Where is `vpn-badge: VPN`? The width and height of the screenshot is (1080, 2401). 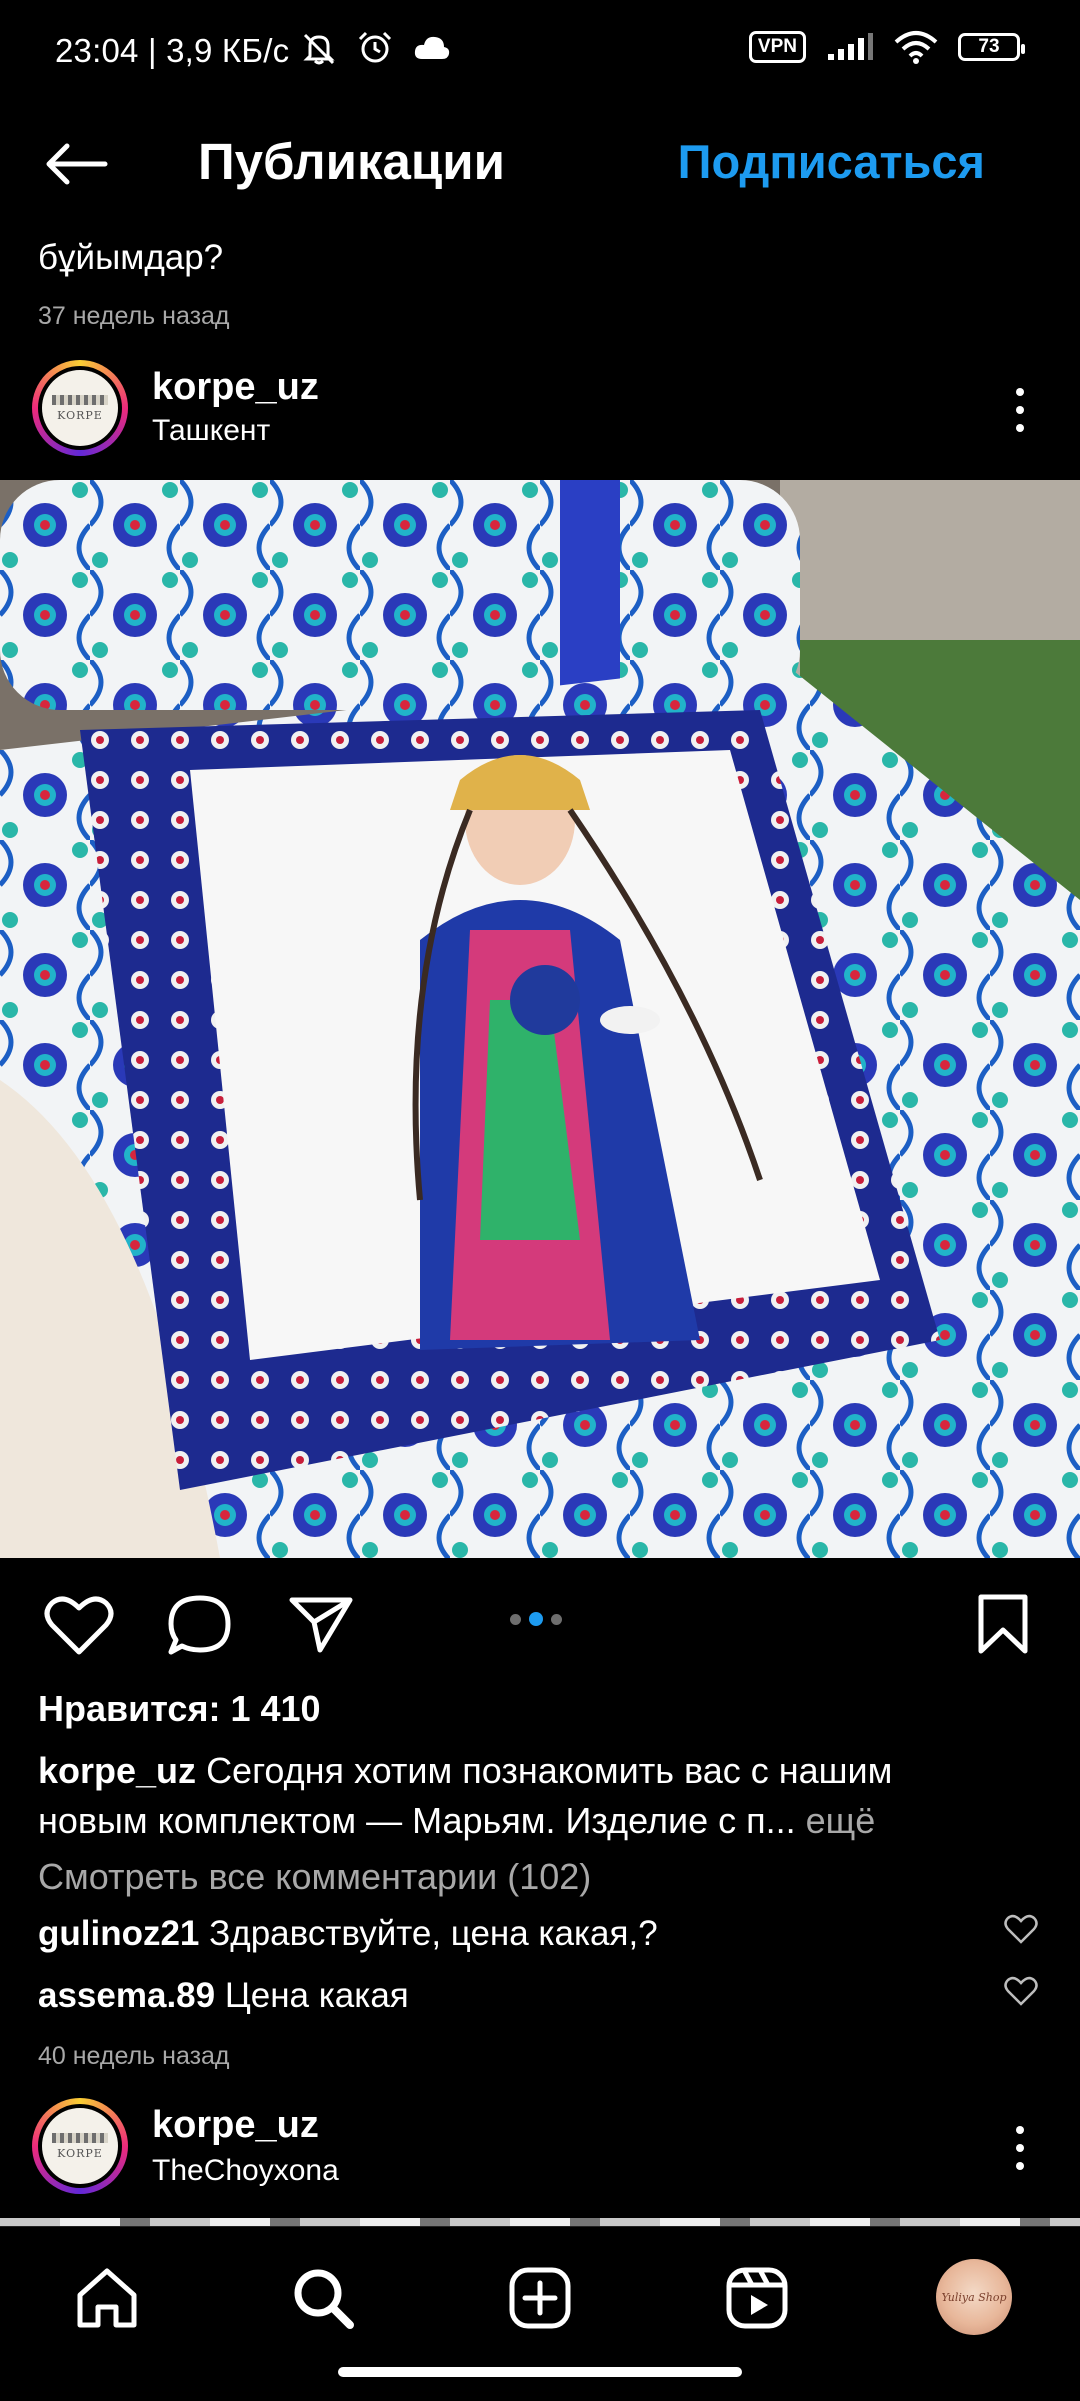 vpn-badge: VPN is located at coordinates (777, 47).